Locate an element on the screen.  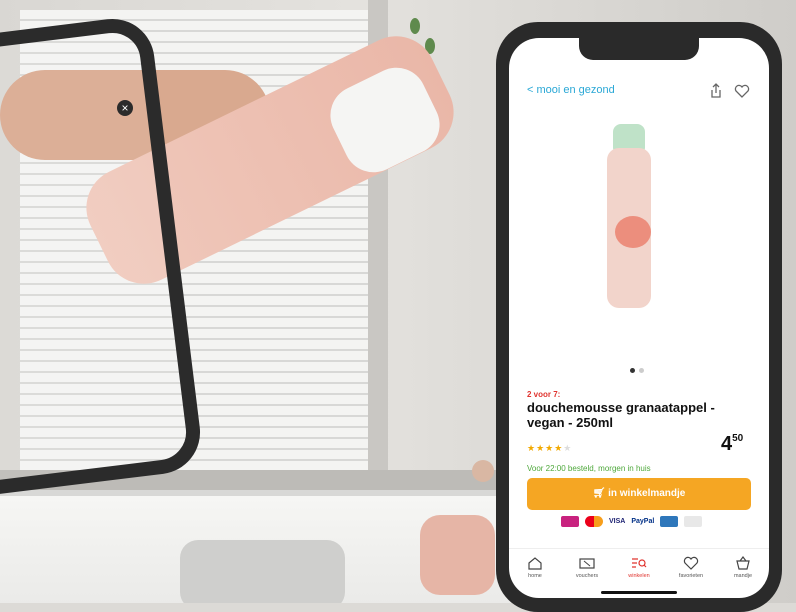
nav-label: winkelen is located at coordinates (639, 576).